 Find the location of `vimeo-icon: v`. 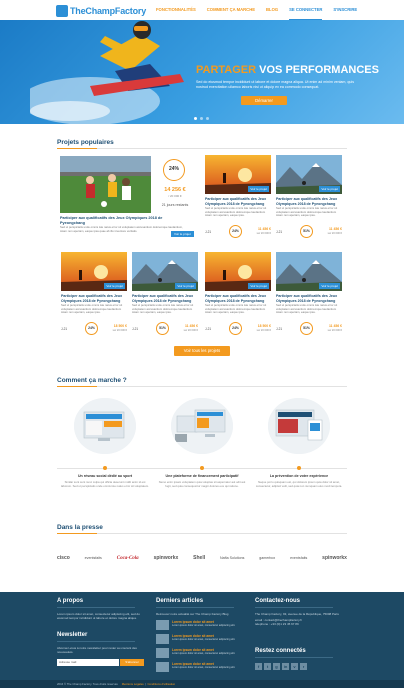

vimeo-icon: v is located at coordinates (294, 666).